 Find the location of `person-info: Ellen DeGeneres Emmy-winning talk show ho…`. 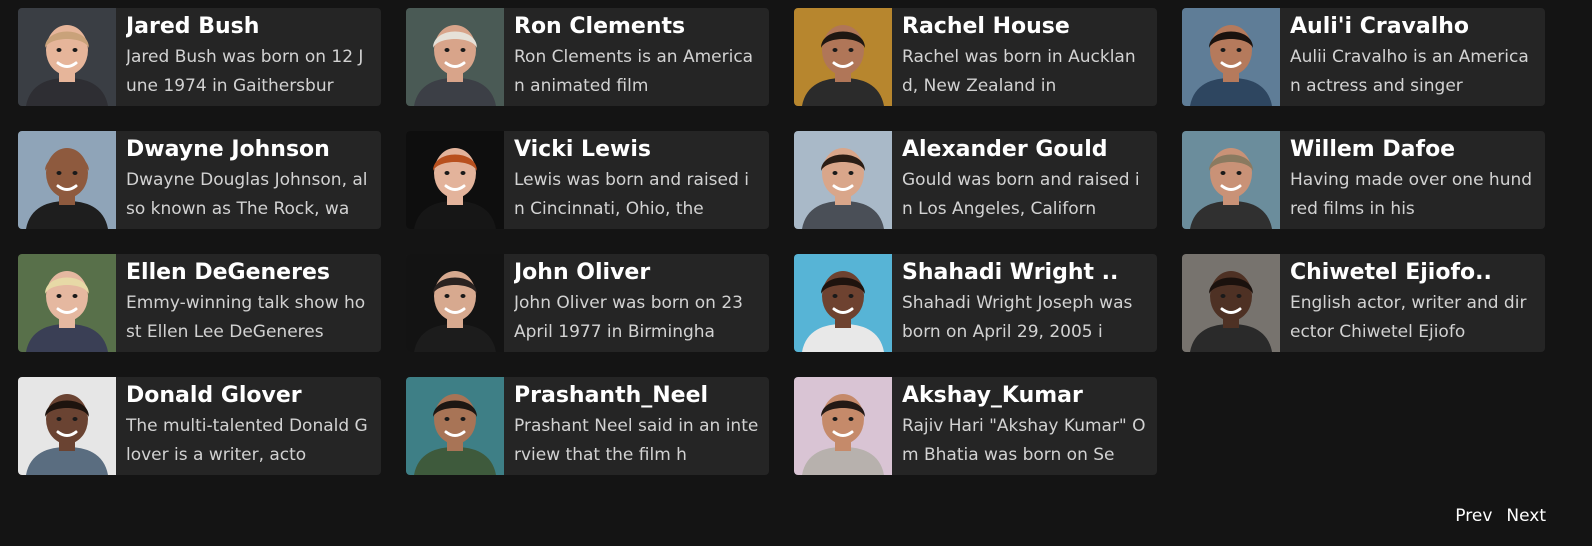

person-info: Ellen DeGeneres Emmy-winning talk show ho… is located at coordinates (248, 303).